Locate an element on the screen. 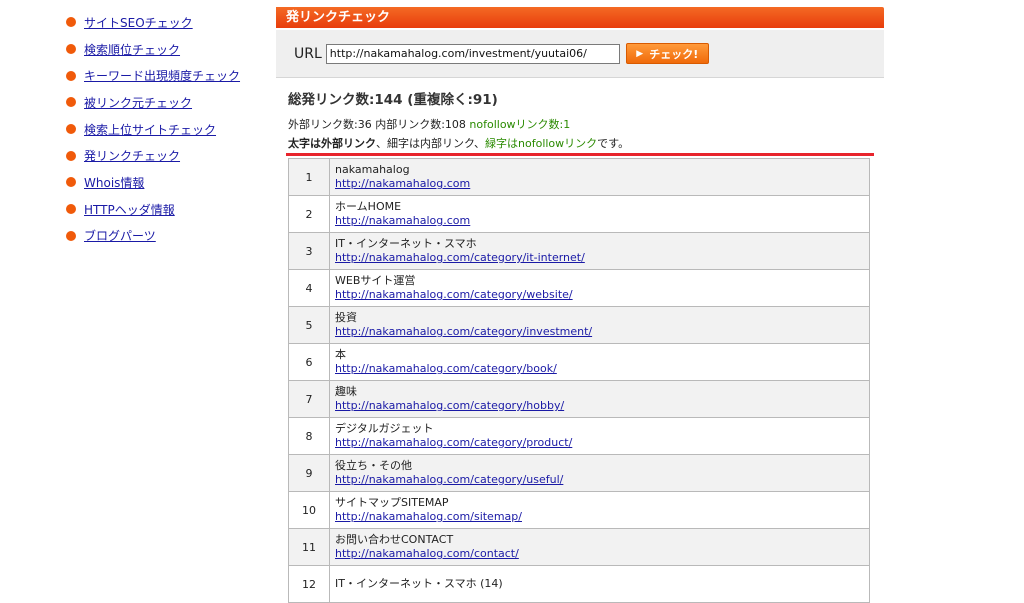 Image resolution: width=1024 pixels, height=603 pixels. sidebar-link: 被リンク元チェック is located at coordinates (138, 102).